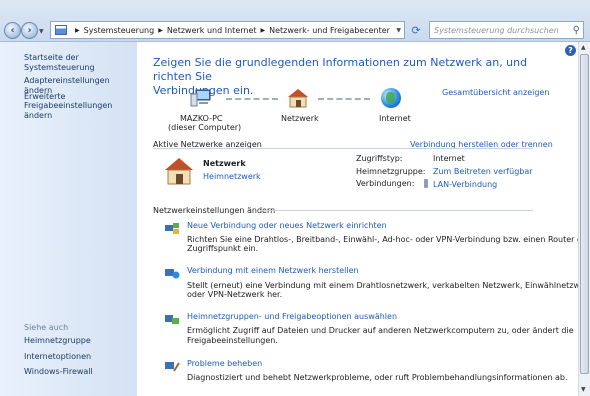 The image size is (590, 396). What do you see at coordinates (385, 183) in the screenshot?
I see `connections-label: Verbindungen:` at bounding box center [385, 183].